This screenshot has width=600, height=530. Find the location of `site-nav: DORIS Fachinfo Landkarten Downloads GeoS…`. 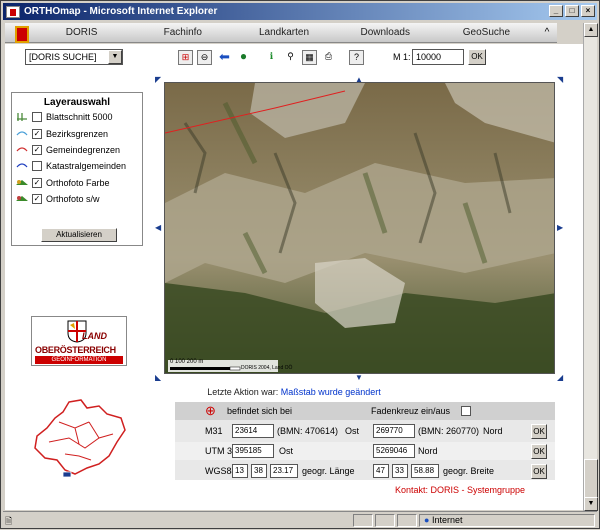

site-nav: DORIS Fachinfo Landkarten Downloads GeoS… is located at coordinates (281, 33).